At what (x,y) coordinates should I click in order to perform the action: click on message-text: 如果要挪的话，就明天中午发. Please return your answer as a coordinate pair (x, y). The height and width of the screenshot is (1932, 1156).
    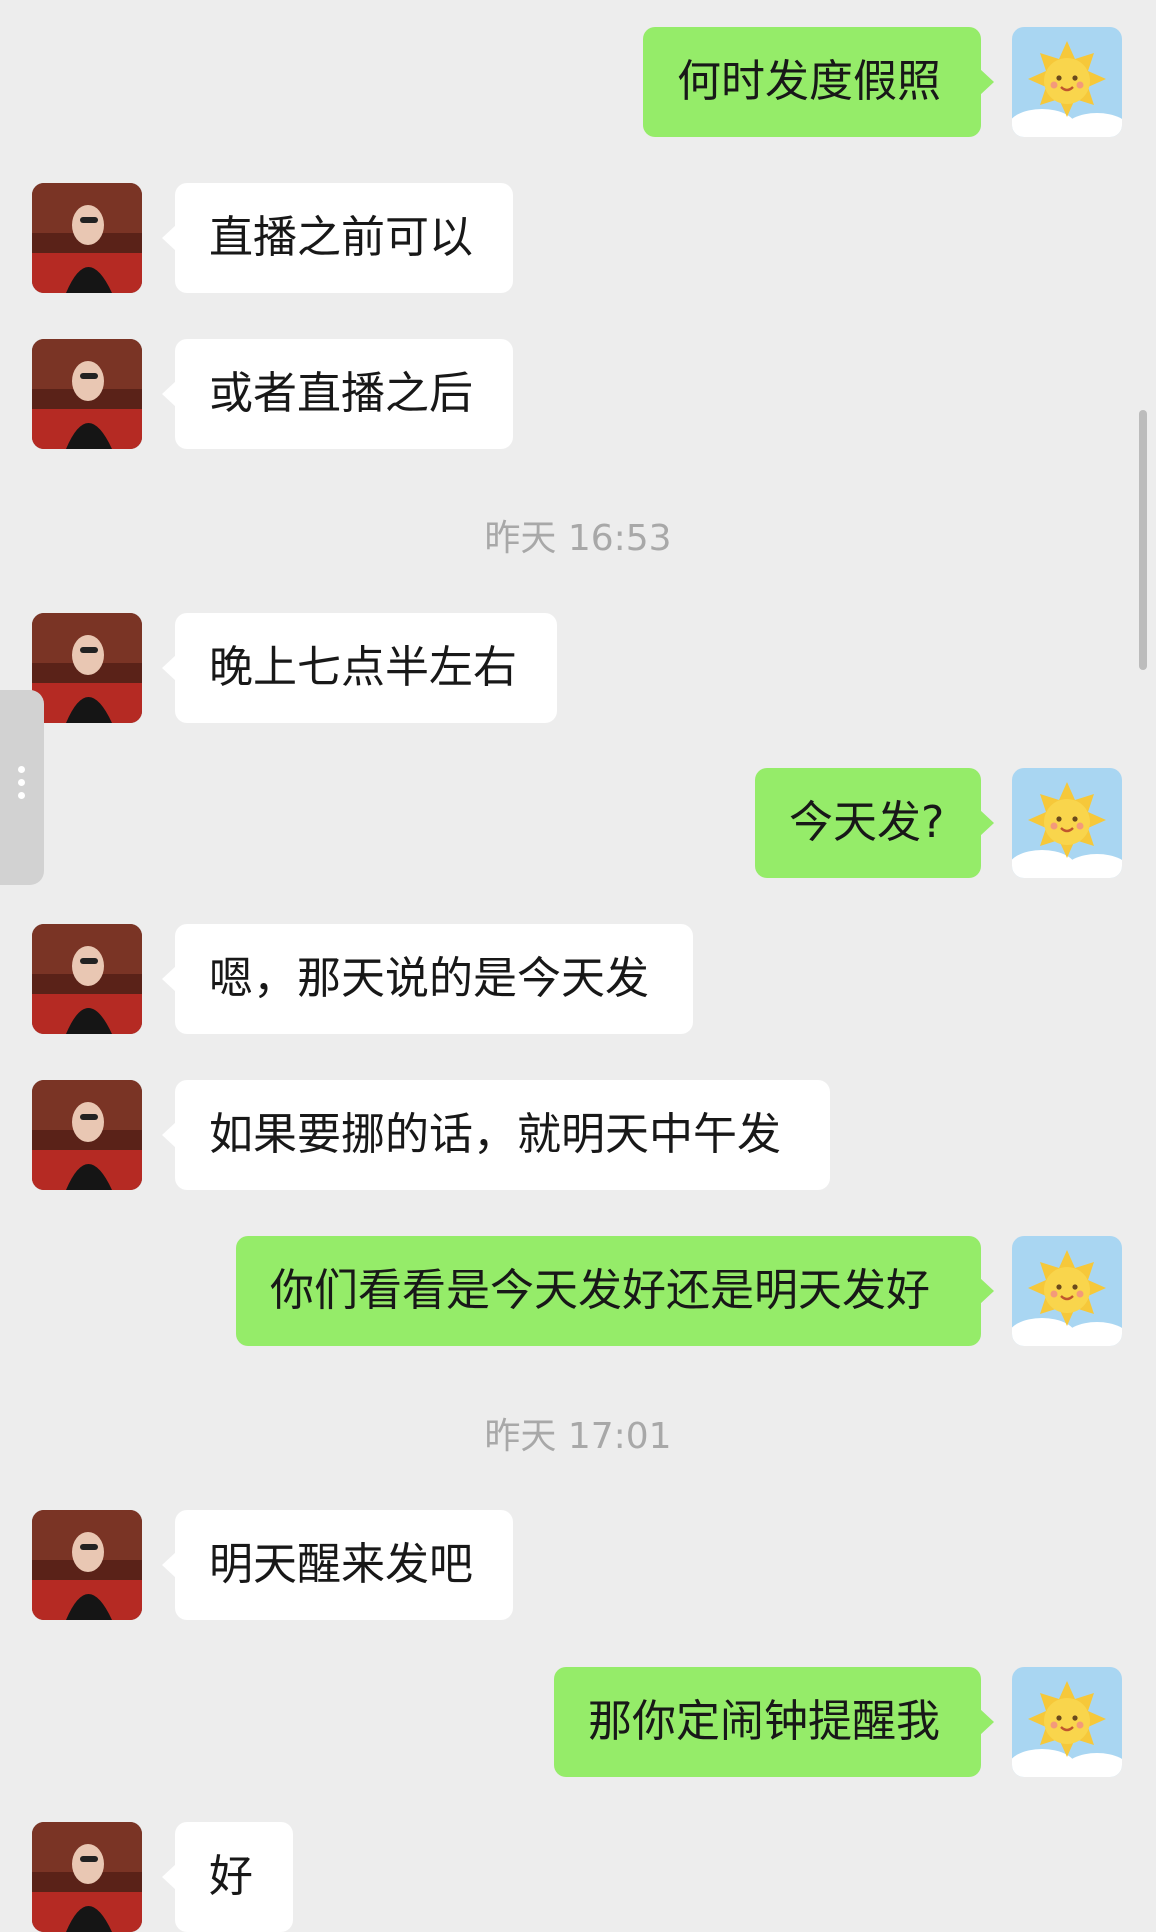
    Looking at the image, I should click on (495, 1134).